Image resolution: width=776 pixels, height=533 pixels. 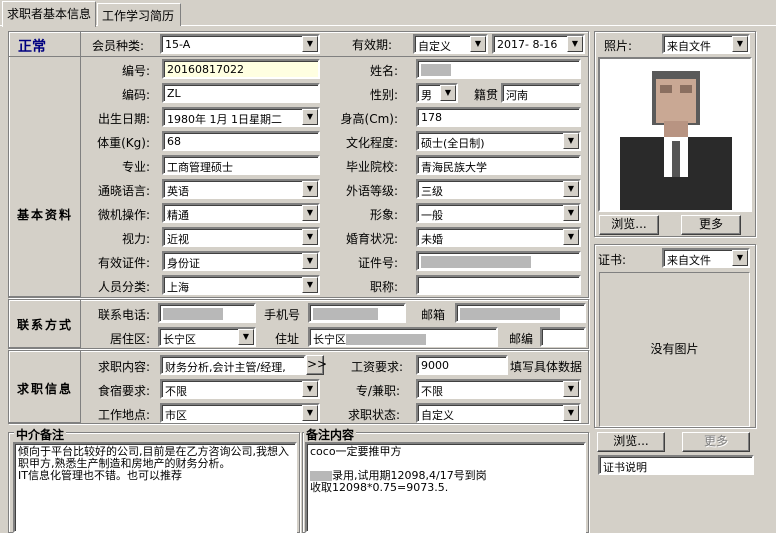 I want to click on computer-select: 精通 ▼, so click(x=241, y=213).